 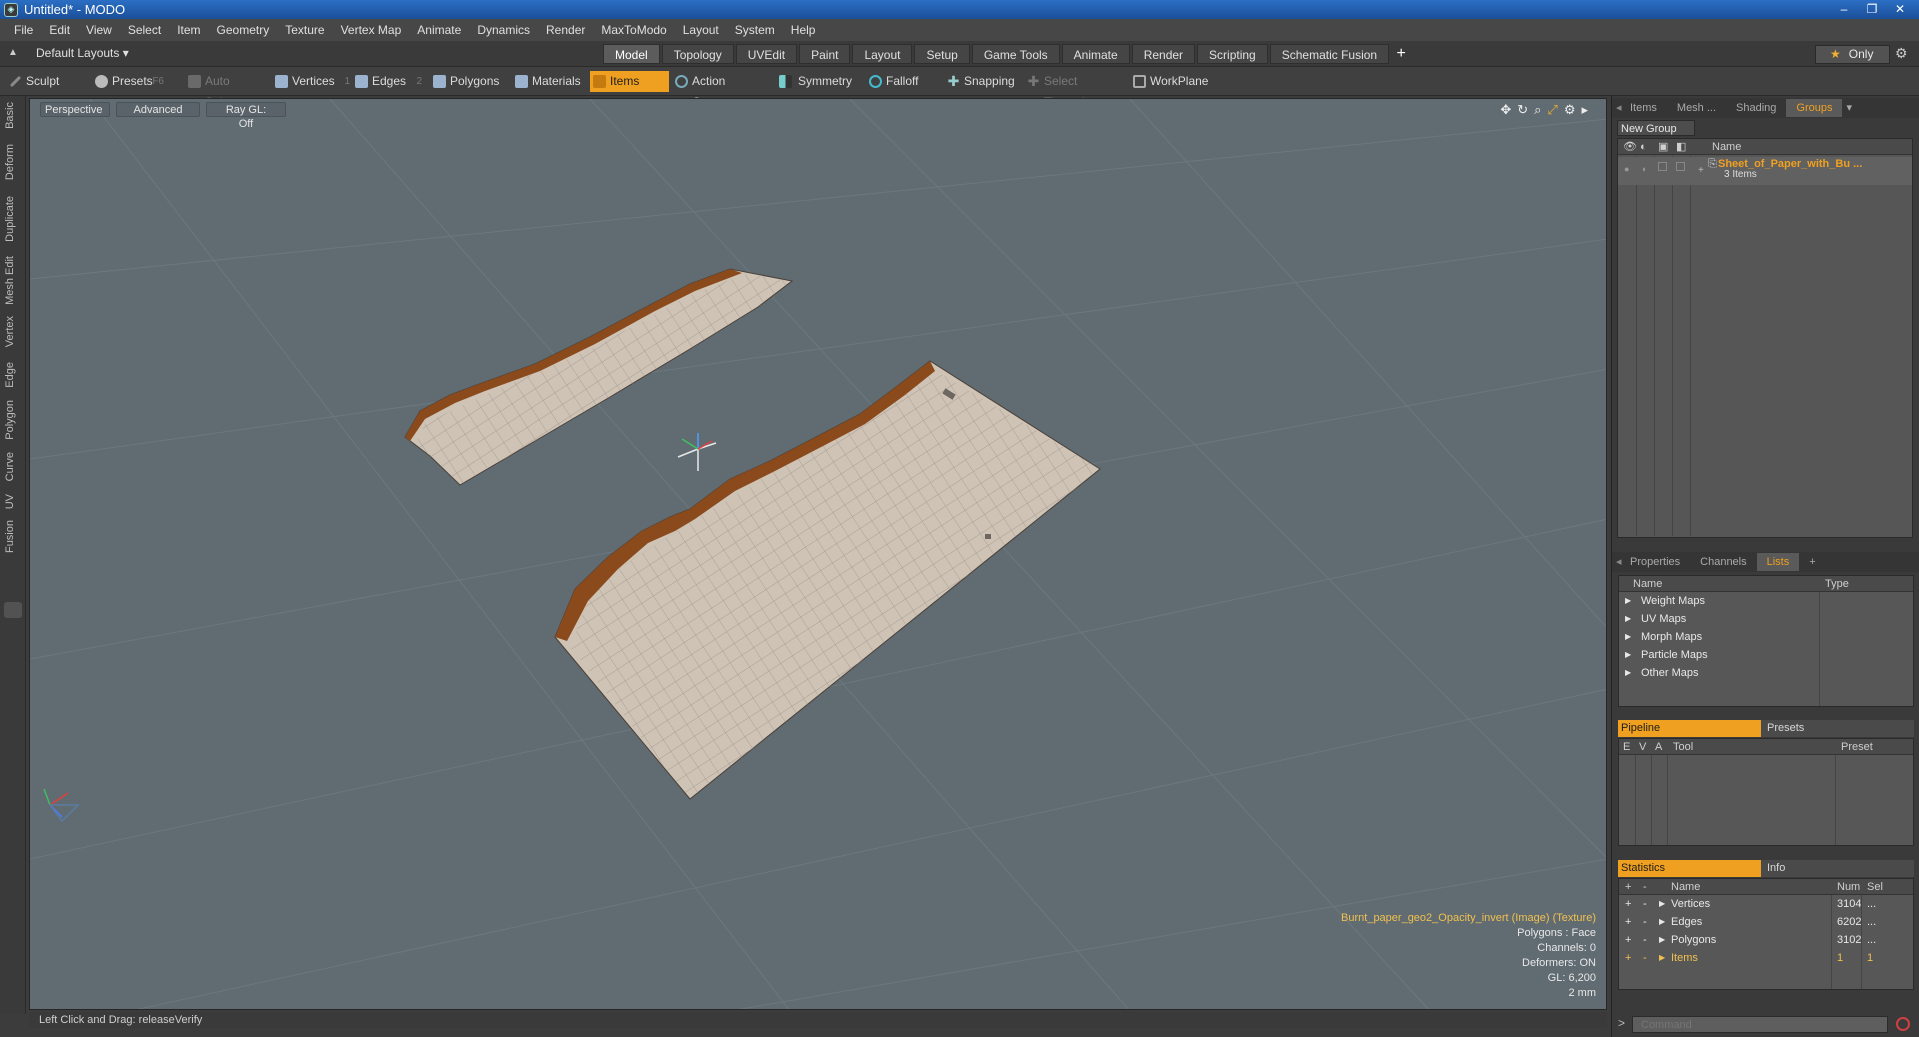 What do you see at coordinates (1766, 655) in the screenshot?
I see `list-item-particle-maps: ▶ Particle Maps` at bounding box center [1766, 655].